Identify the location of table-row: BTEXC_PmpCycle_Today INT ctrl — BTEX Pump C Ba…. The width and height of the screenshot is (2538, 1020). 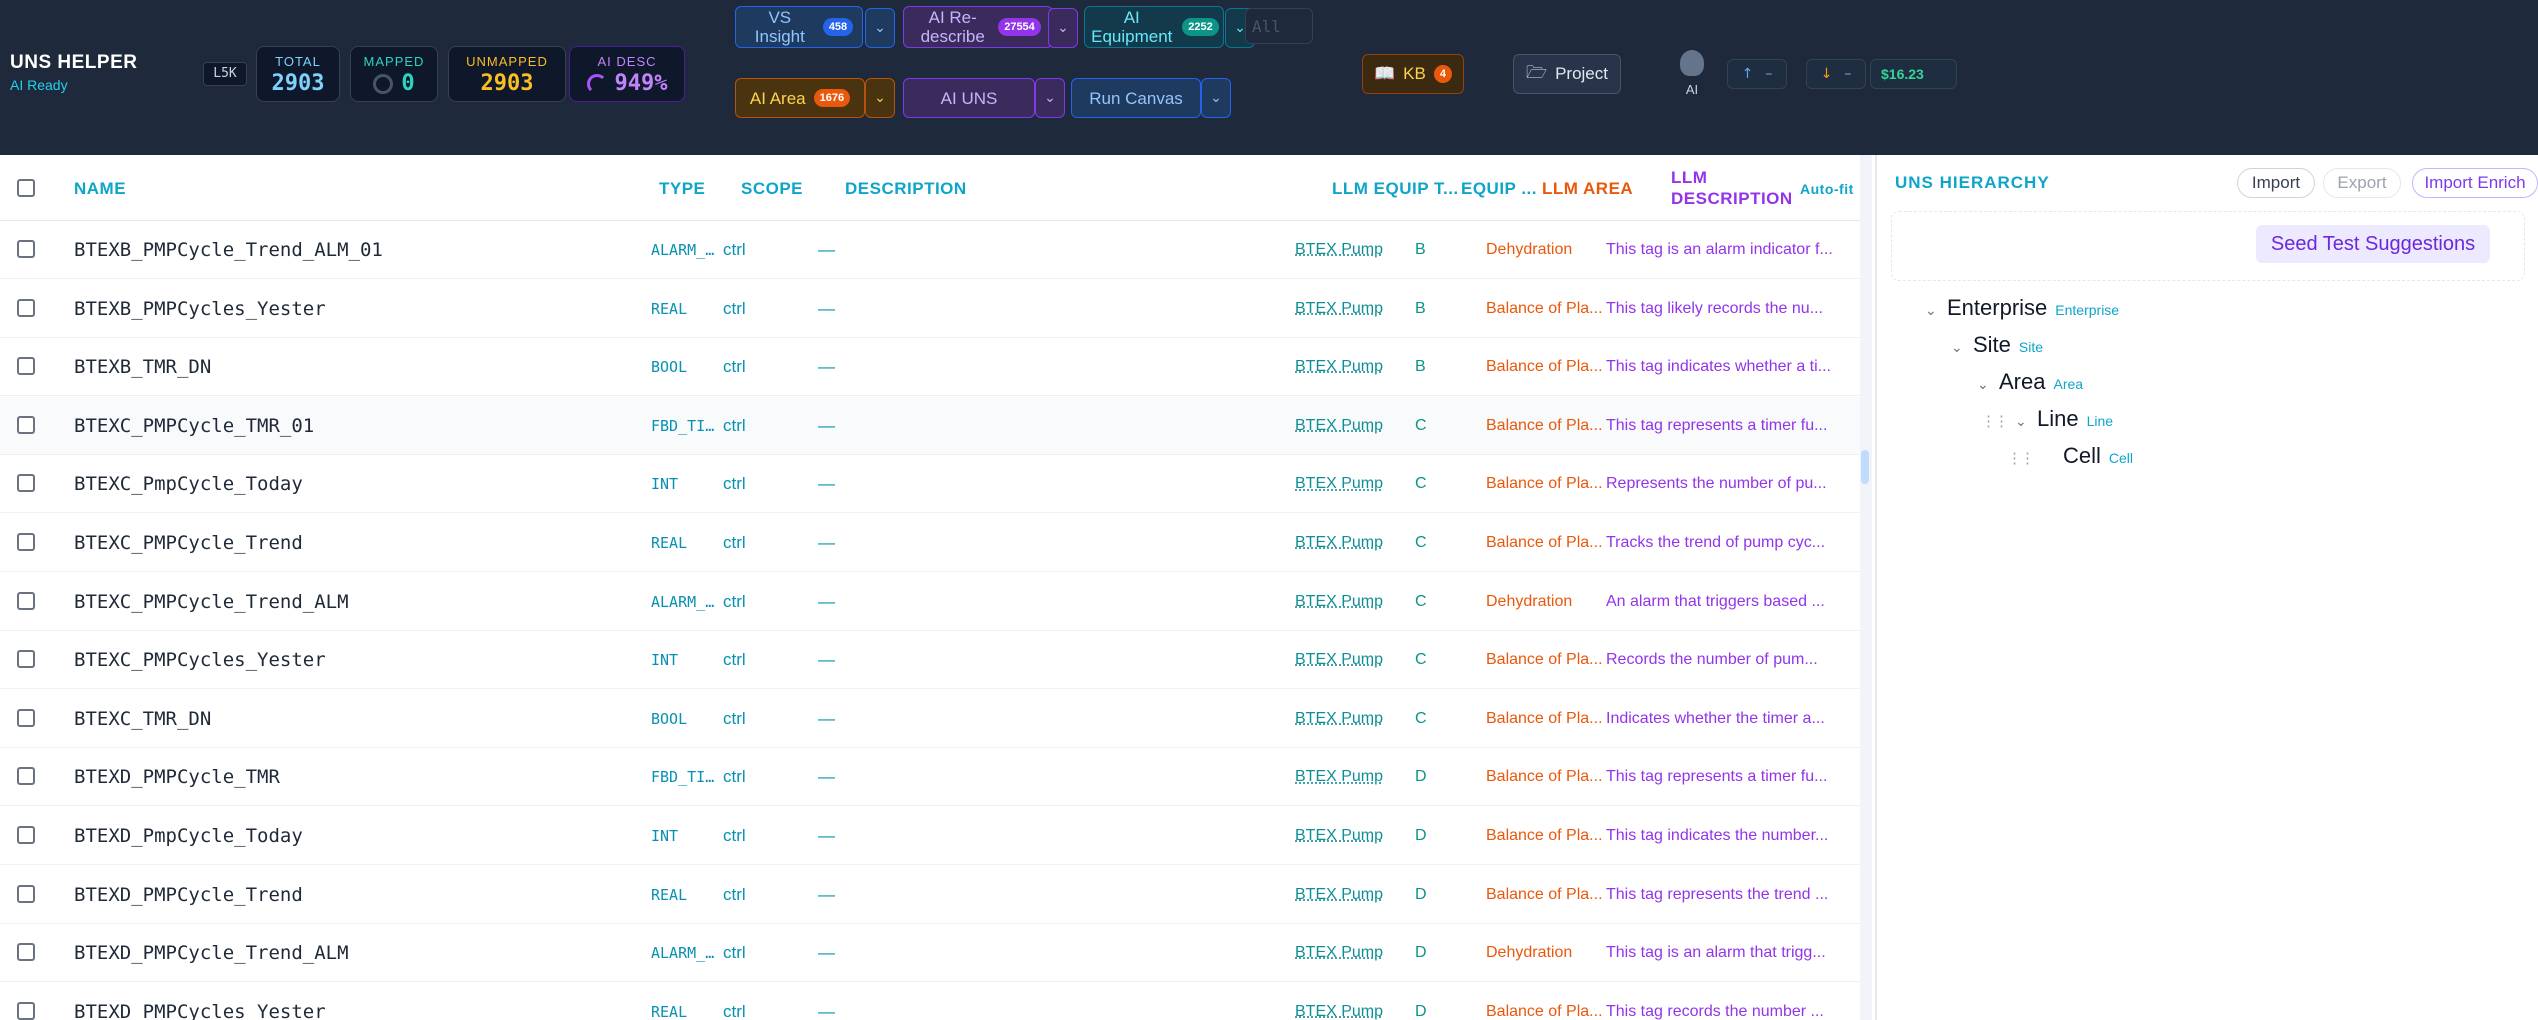
(930, 484).